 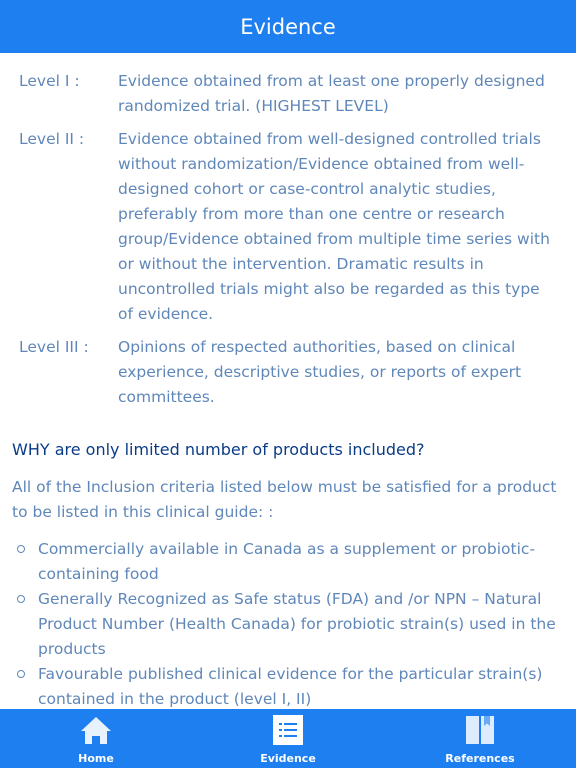 I want to click on tab-label: Evidence, so click(x=288, y=758).